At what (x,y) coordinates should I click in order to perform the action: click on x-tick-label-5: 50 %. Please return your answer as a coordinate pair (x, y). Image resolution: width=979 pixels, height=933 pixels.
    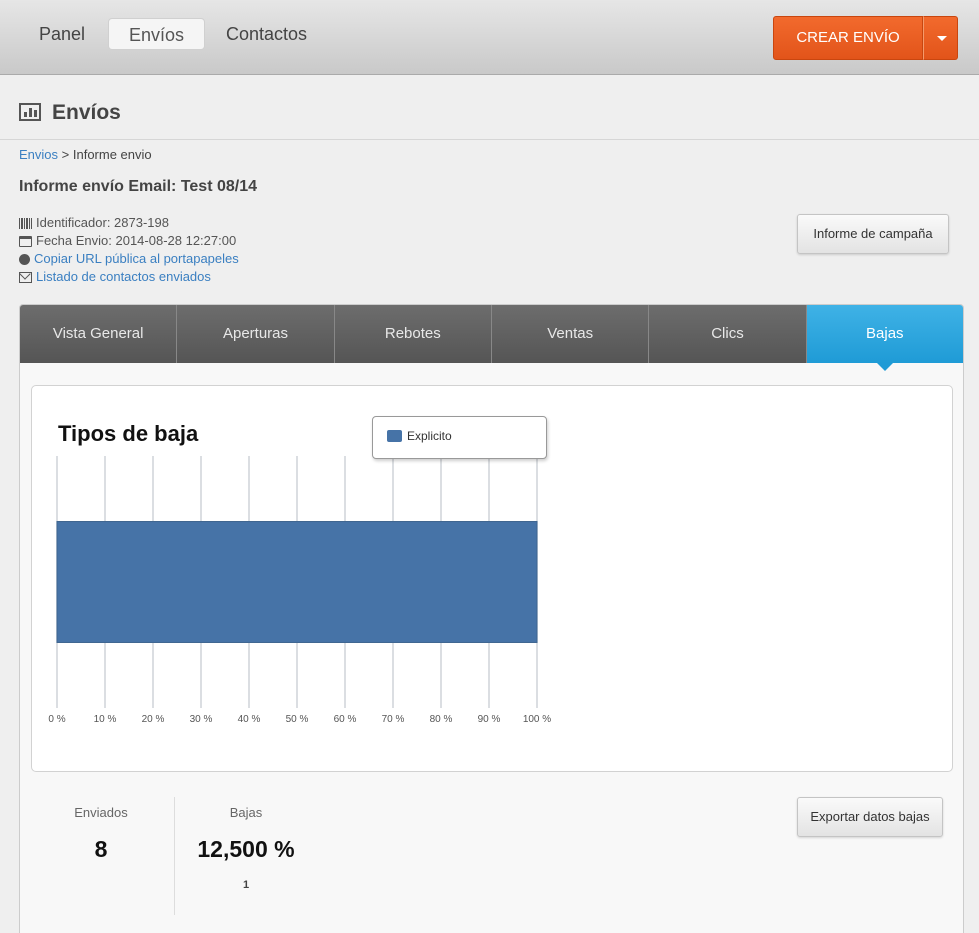
    Looking at the image, I should click on (297, 719).